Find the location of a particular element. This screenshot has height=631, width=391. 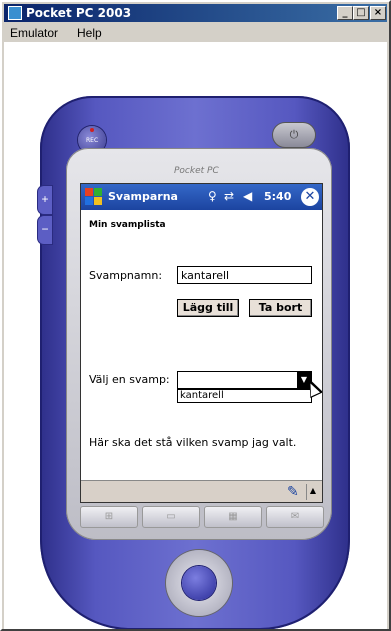

windows-flag-icon: ⊞ is located at coordinates (109, 516).